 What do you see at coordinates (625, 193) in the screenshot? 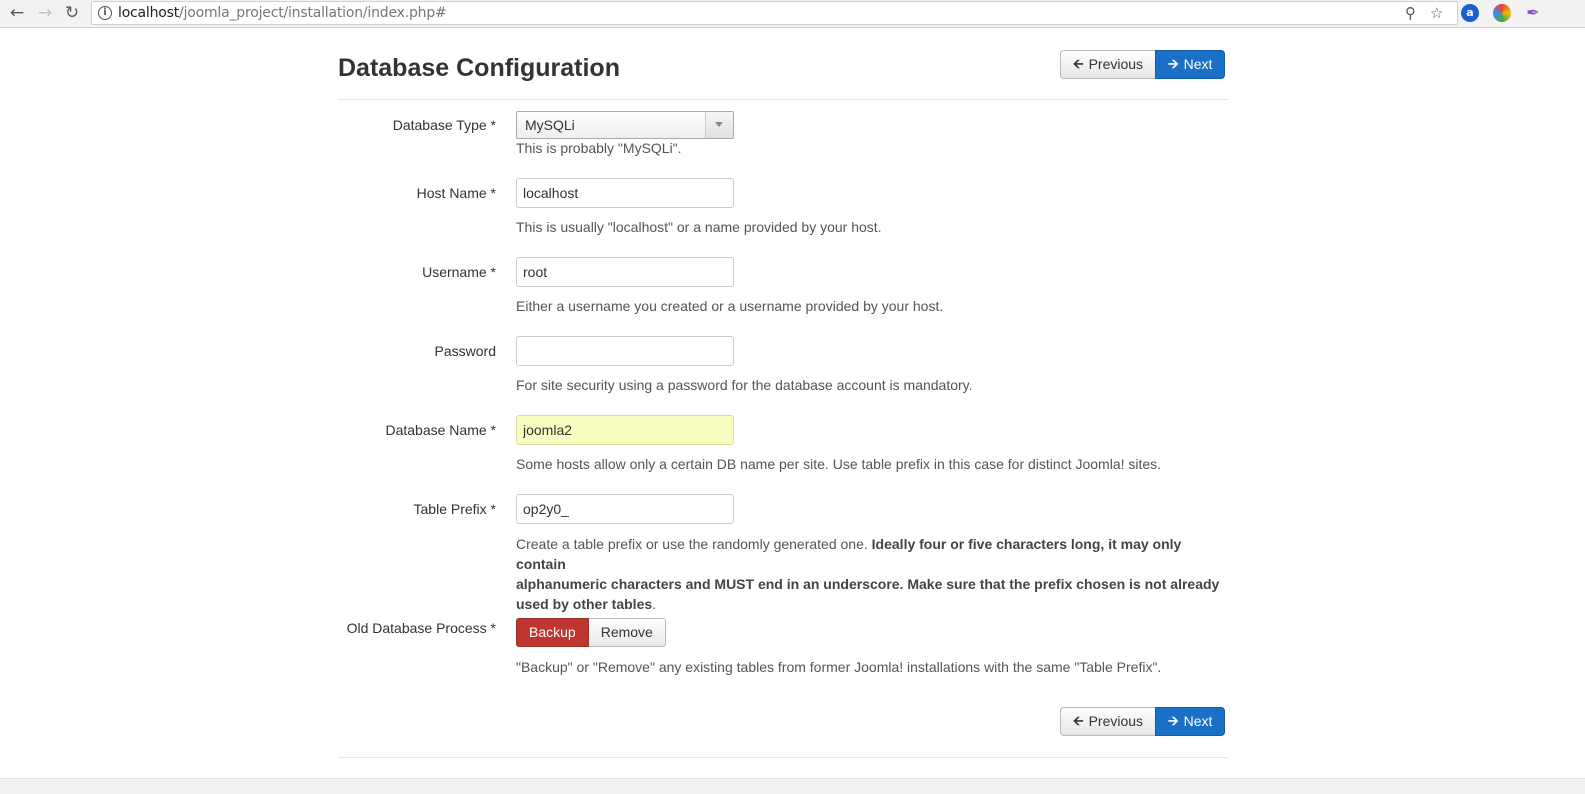
I see `host-input` at bounding box center [625, 193].